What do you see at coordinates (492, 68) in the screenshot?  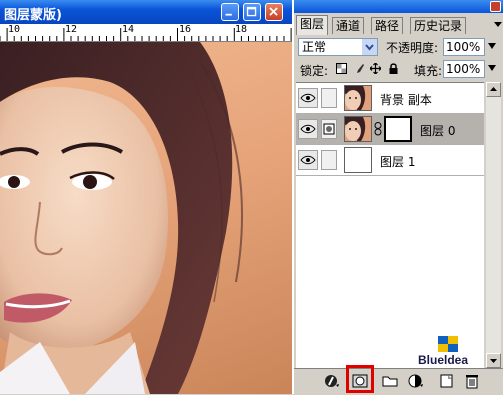 I see `fill-slider-arrow-icon` at bounding box center [492, 68].